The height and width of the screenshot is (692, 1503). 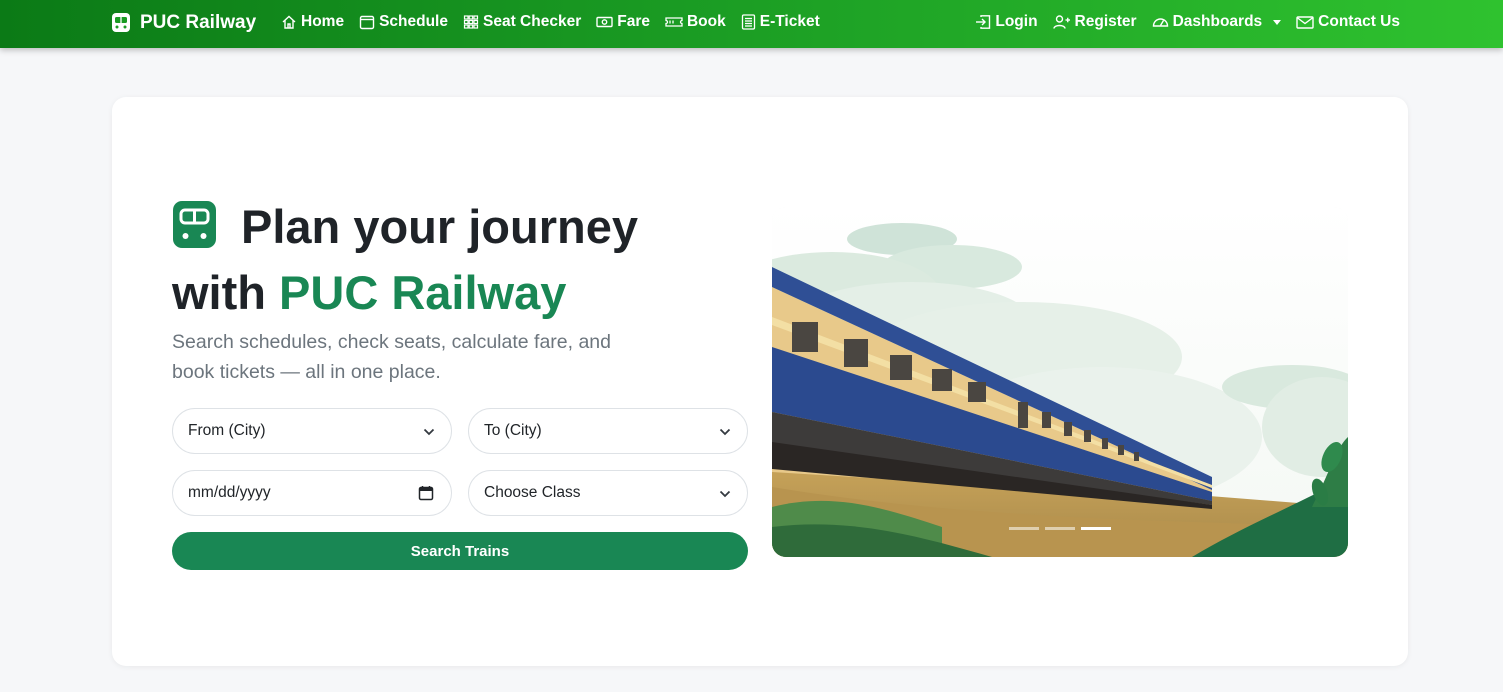 I want to click on nav-seat-checker: Seat Checker, so click(x=522, y=22).